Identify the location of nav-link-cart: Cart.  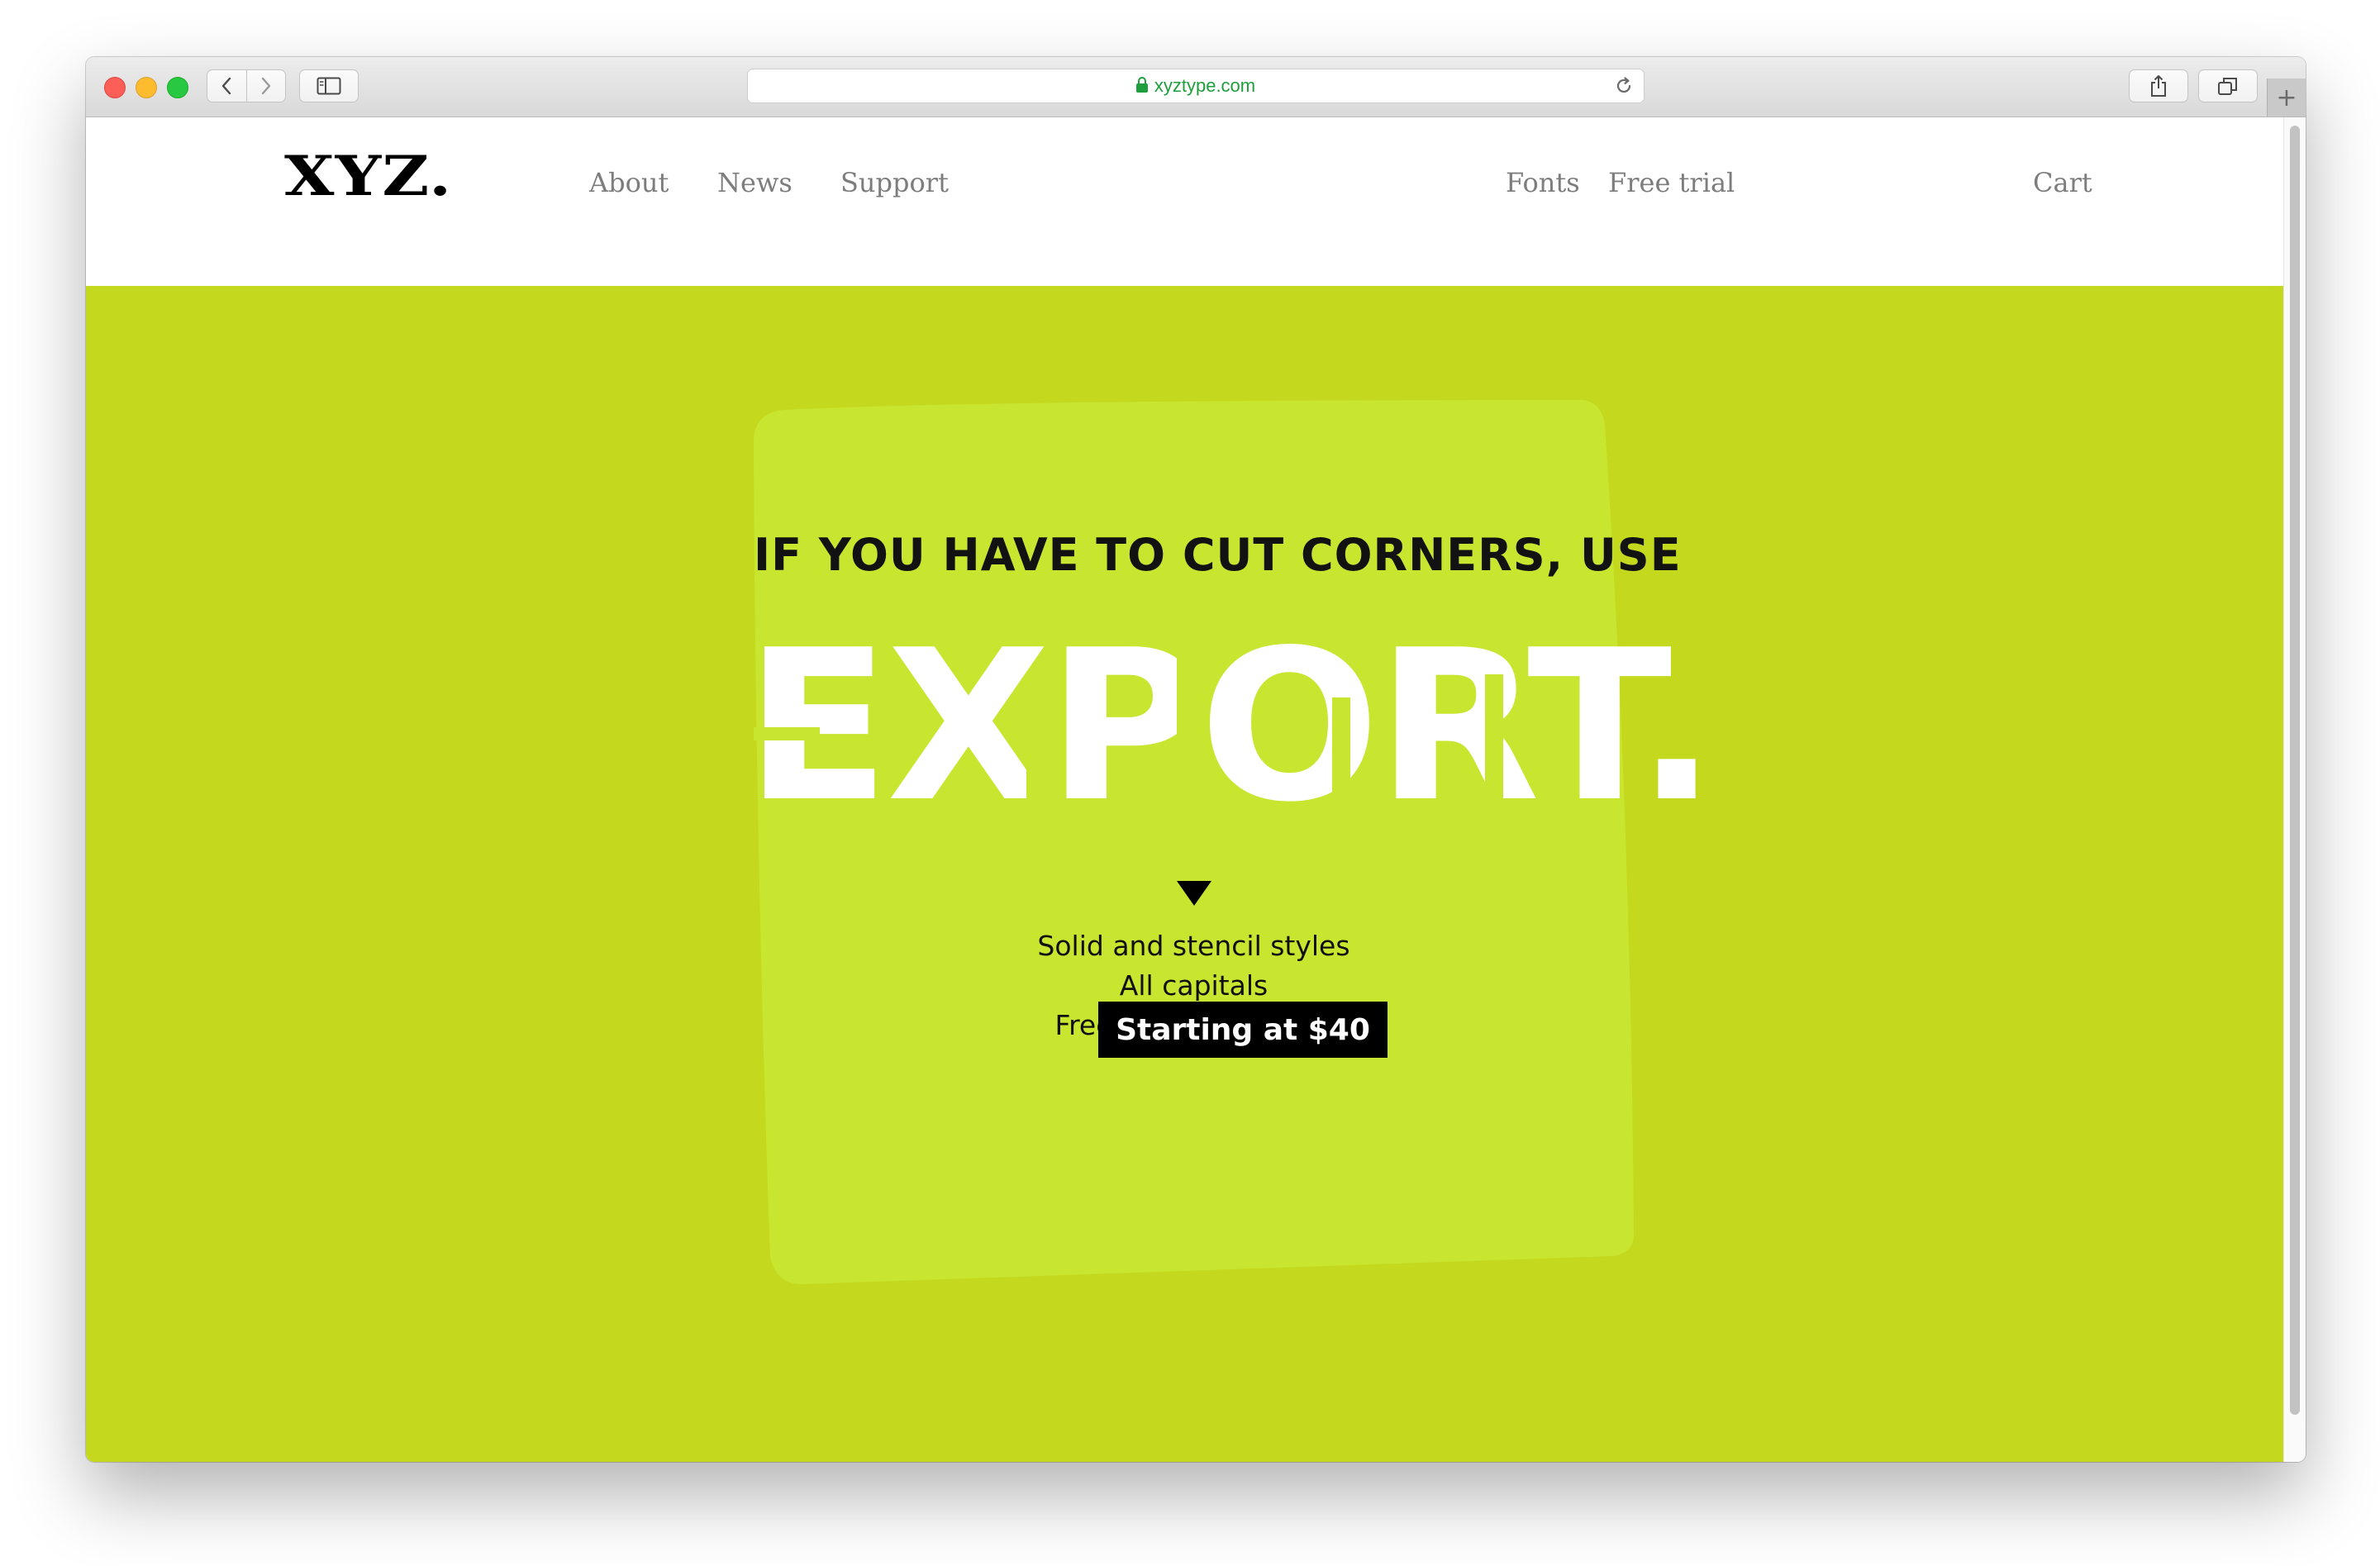
(2062, 182).